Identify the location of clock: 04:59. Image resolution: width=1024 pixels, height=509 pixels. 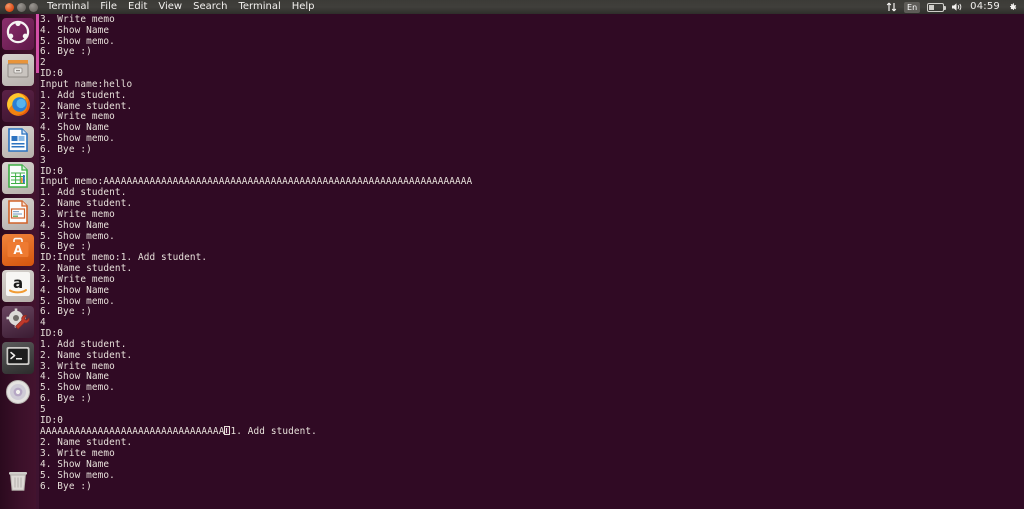
(985, 7).